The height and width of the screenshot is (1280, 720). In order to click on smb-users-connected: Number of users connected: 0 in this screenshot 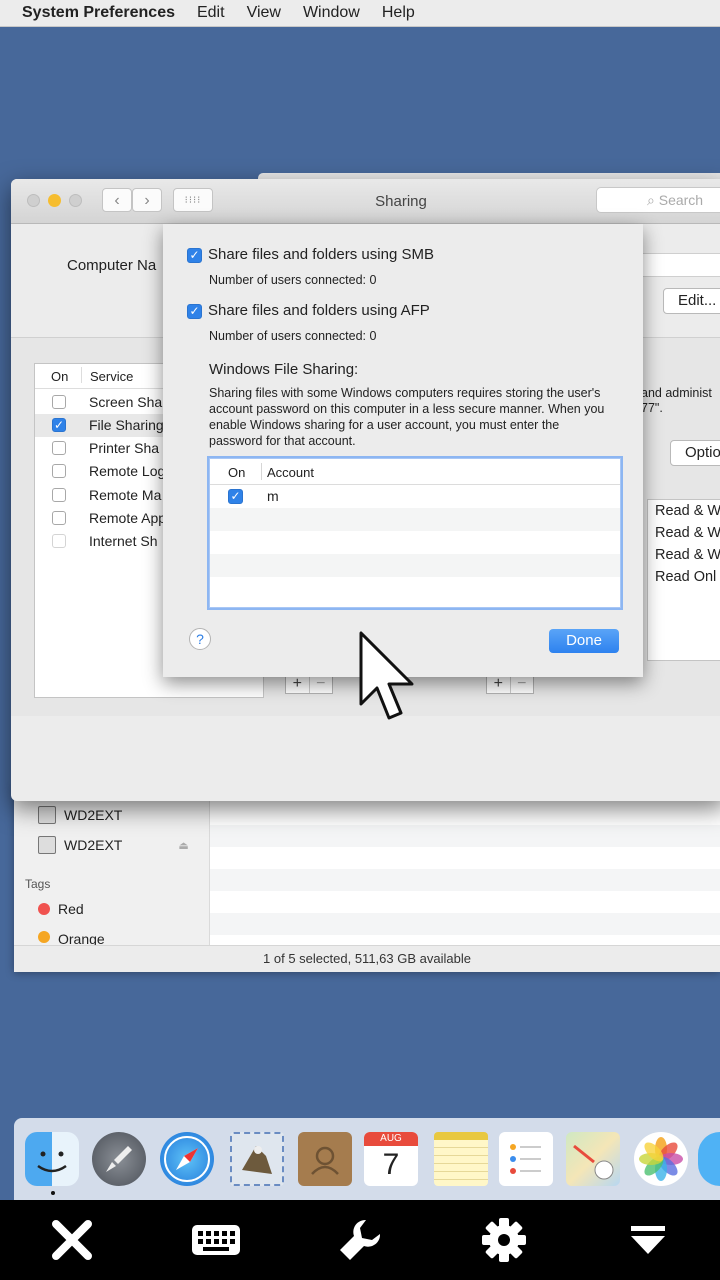, I will do `click(293, 280)`.